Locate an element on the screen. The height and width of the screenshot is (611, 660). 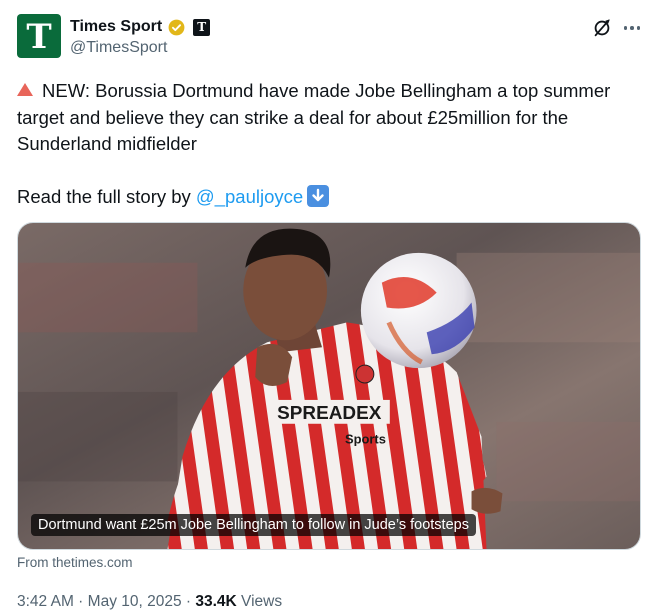
grok-icon is located at coordinates (602, 28).